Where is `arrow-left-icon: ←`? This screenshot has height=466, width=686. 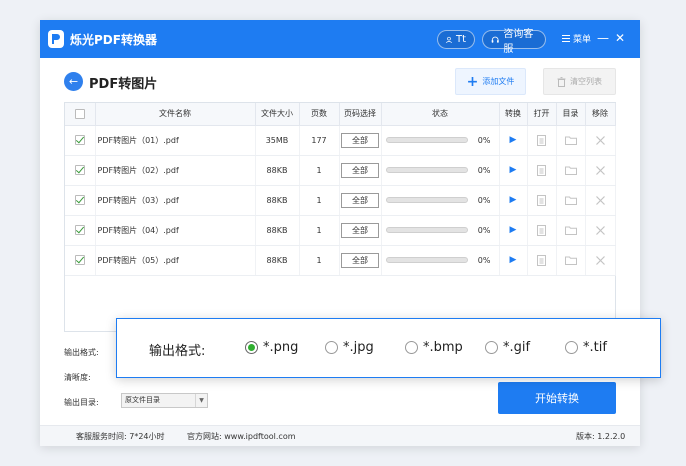 arrow-left-icon: ← is located at coordinates (73, 81).